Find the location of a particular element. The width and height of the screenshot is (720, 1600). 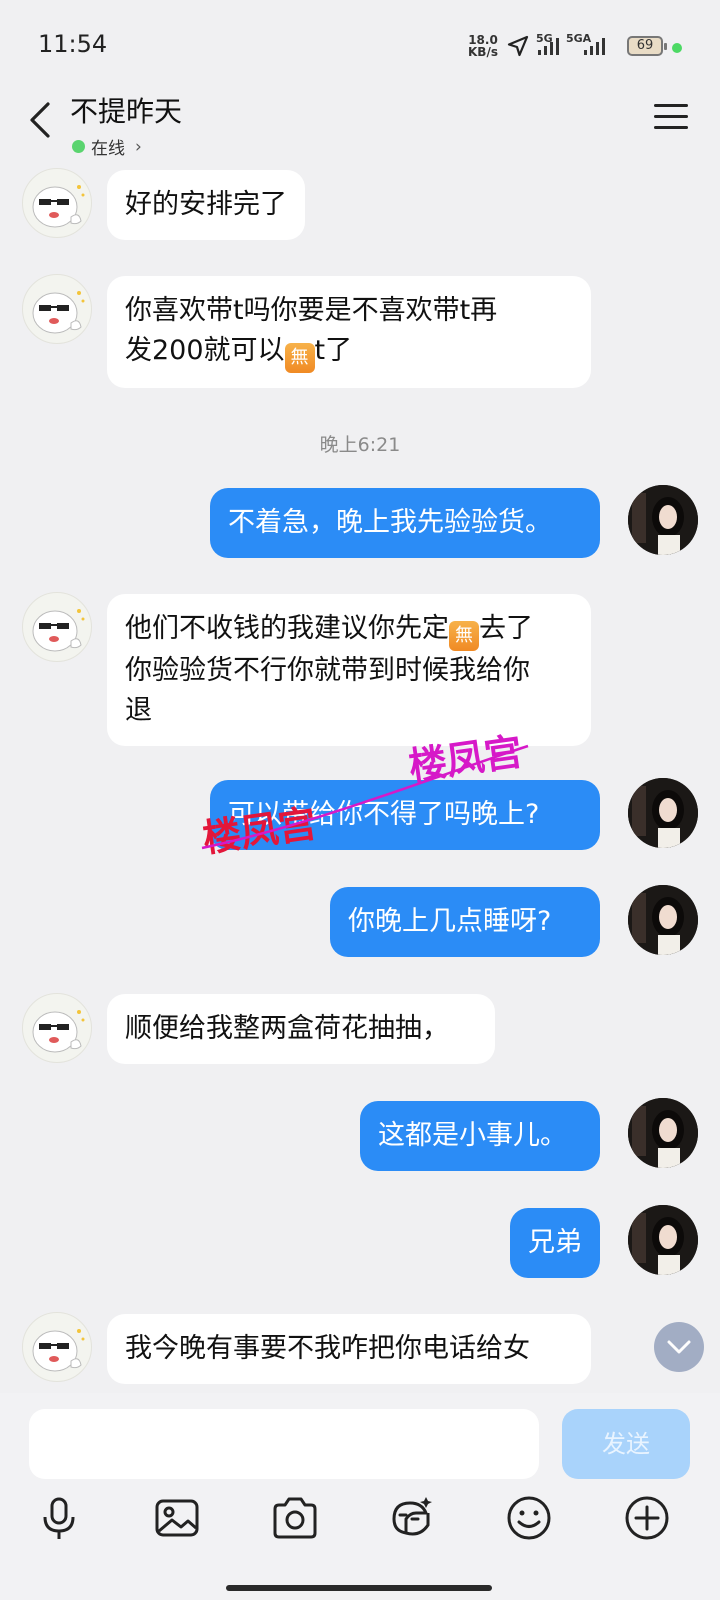

home-indicator is located at coordinates (359, 1588).